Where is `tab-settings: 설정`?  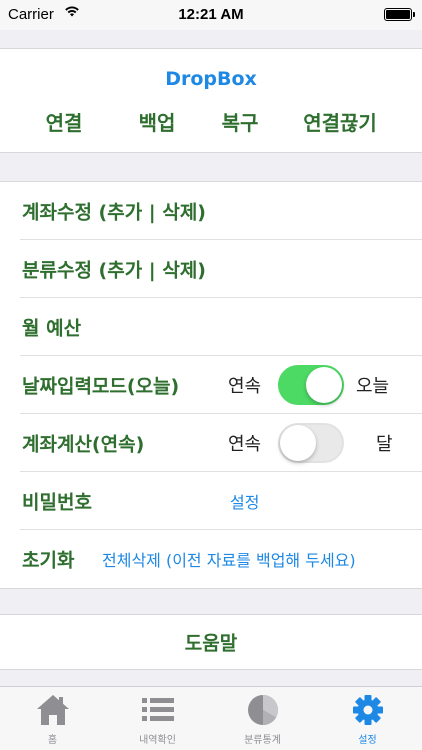
tab-settings: 설정 is located at coordinates (367, 718).